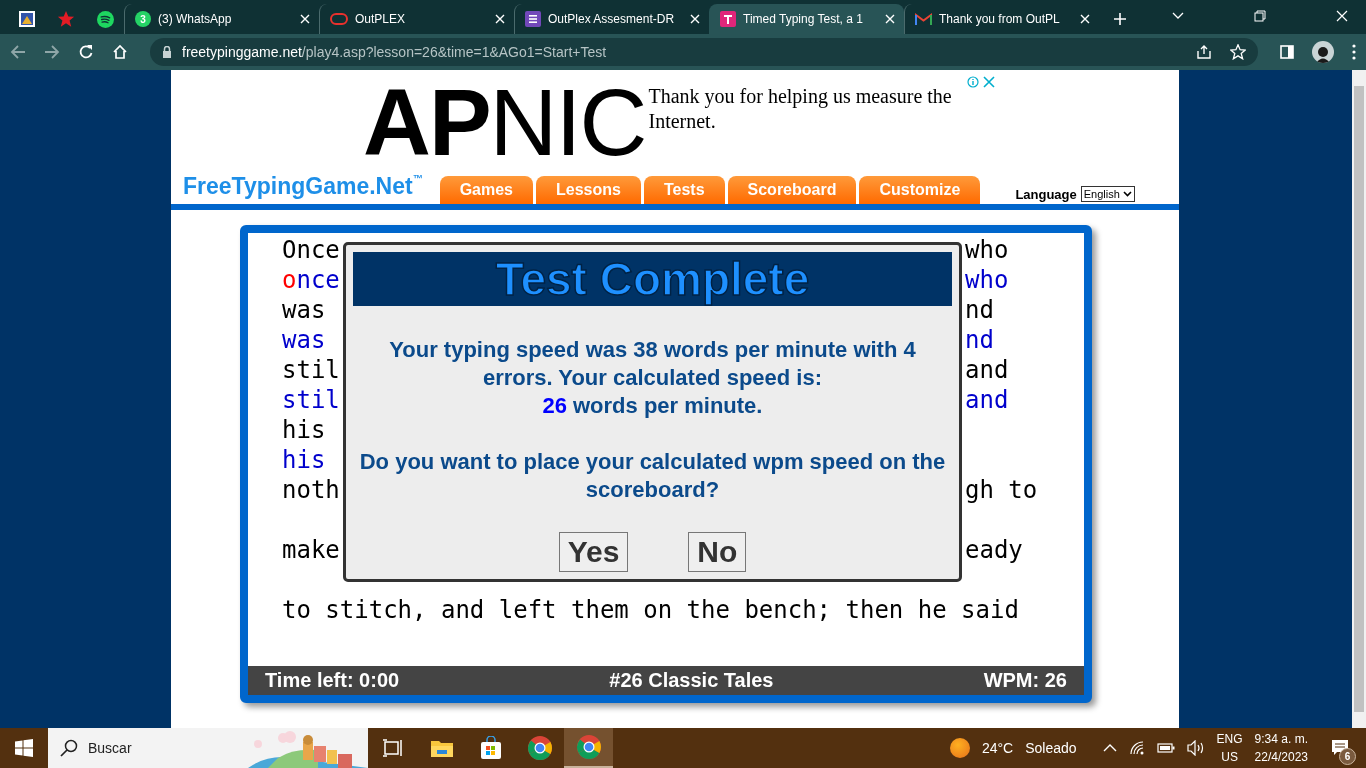 The width and height of the screenshot is (1366, 768). I want to click on more-icon, so click(1354, 52).